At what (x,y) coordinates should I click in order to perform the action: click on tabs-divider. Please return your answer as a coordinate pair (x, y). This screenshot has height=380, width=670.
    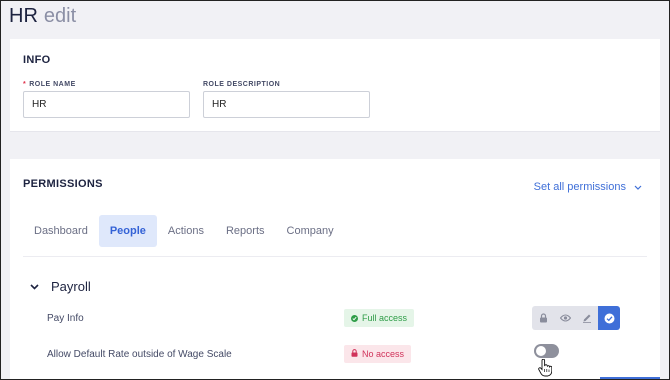
    Looking at the image, I should click on (335, 256).